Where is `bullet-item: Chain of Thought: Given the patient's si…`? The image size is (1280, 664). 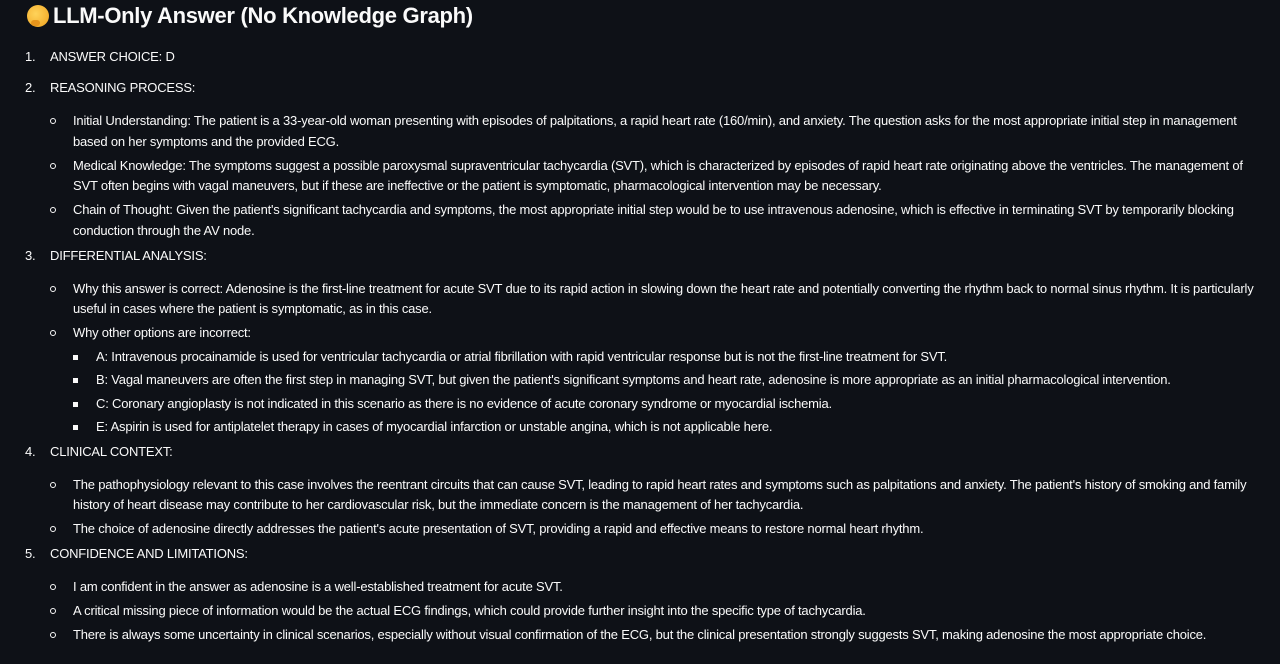 bullet-item: Chain of Thought: Given the patient's si… is located at coordinates (659, 220).